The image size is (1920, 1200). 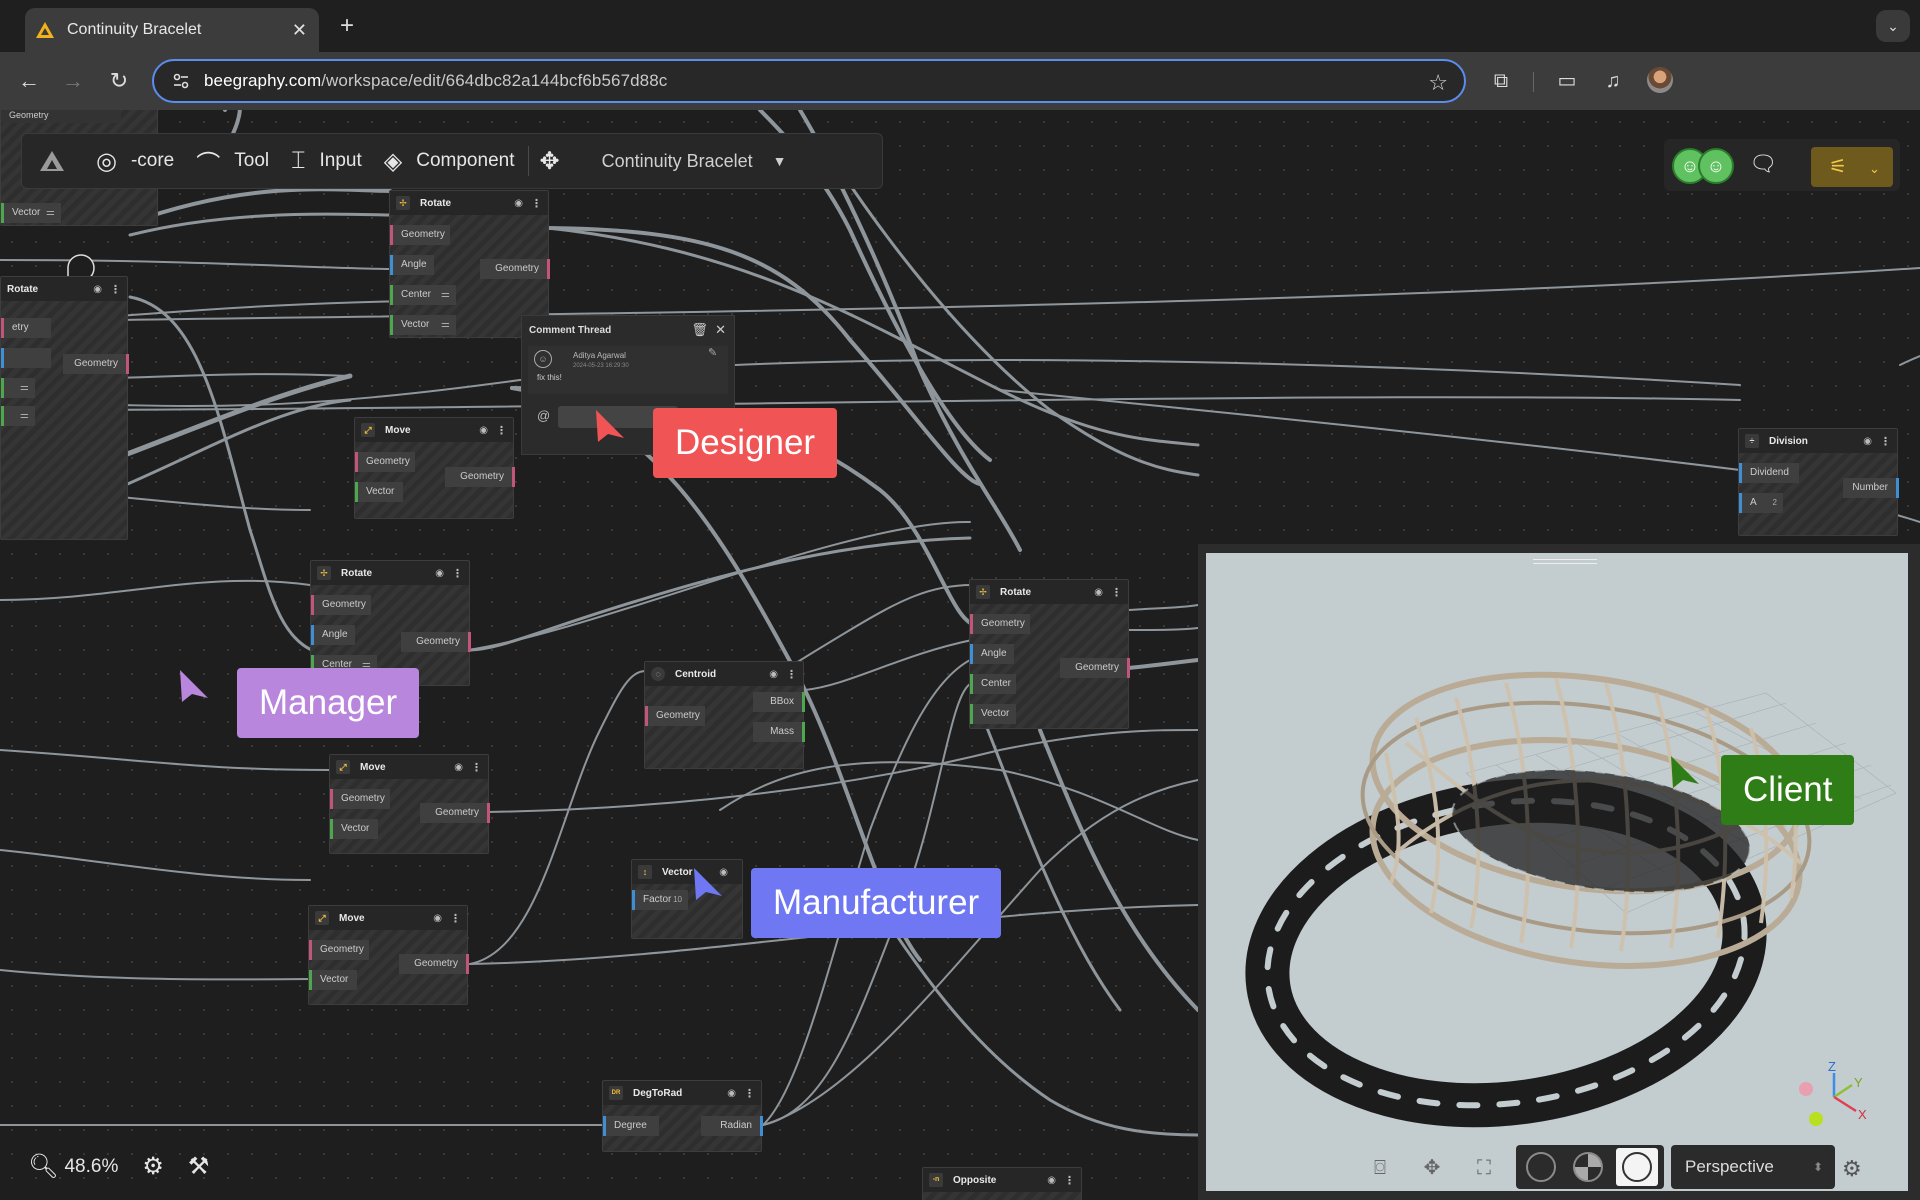 What do you see at coordinates (1588, 1167) in the screenshot?
I see `checker-shading-icon` at bounding box center [1588, 1167].